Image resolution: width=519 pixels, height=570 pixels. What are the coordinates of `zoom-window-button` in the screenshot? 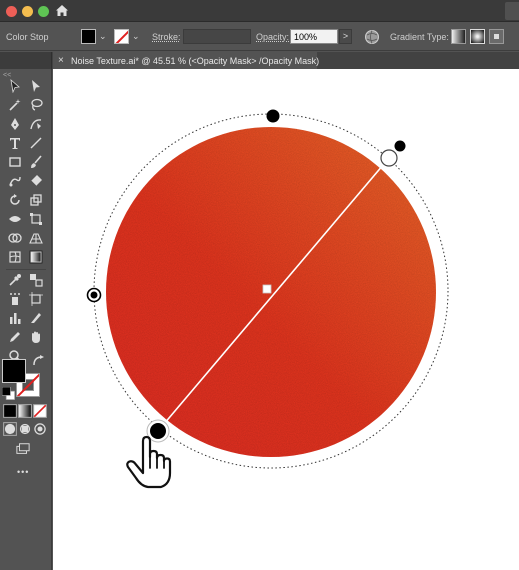 It's located at (43, 11).